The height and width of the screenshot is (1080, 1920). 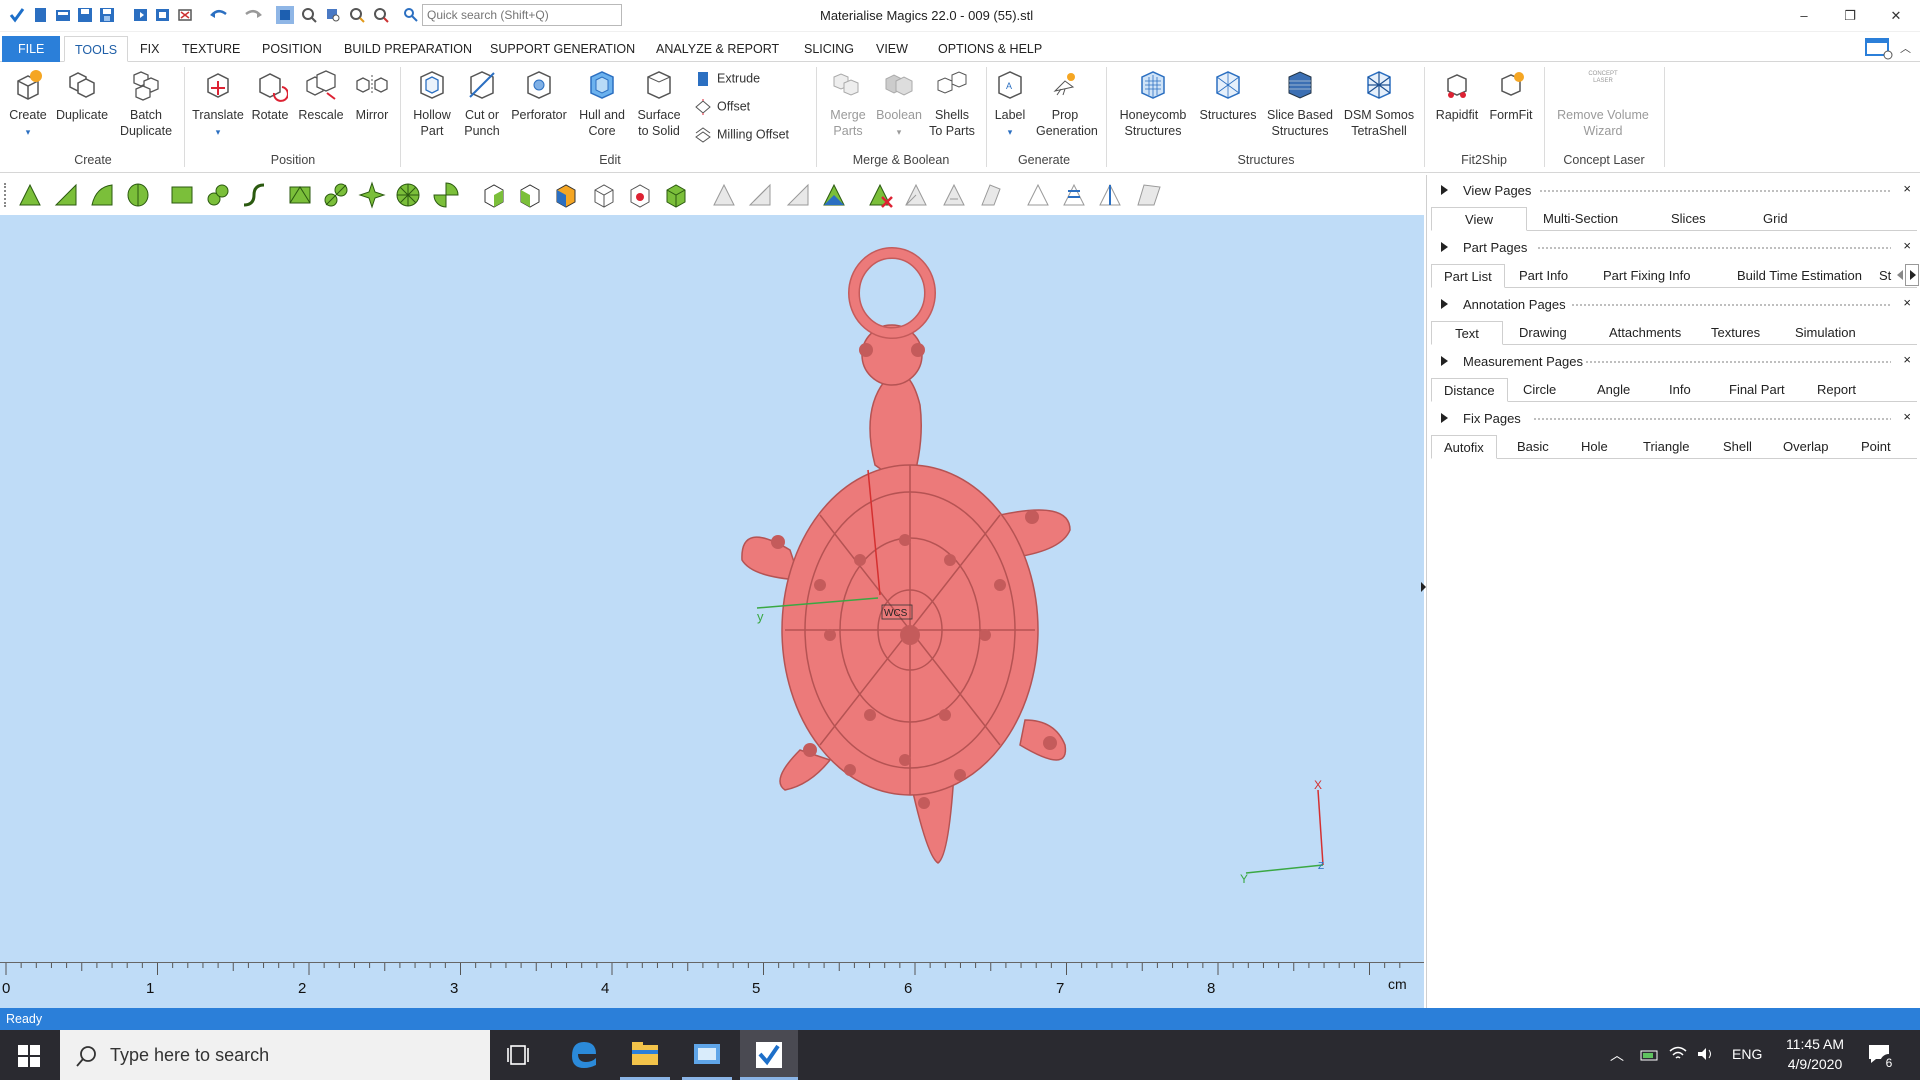 What do you see at coordinates (727, 79) in the screenshot?
I see `extrude-button: Extrude` at bounding box center [727, 79].